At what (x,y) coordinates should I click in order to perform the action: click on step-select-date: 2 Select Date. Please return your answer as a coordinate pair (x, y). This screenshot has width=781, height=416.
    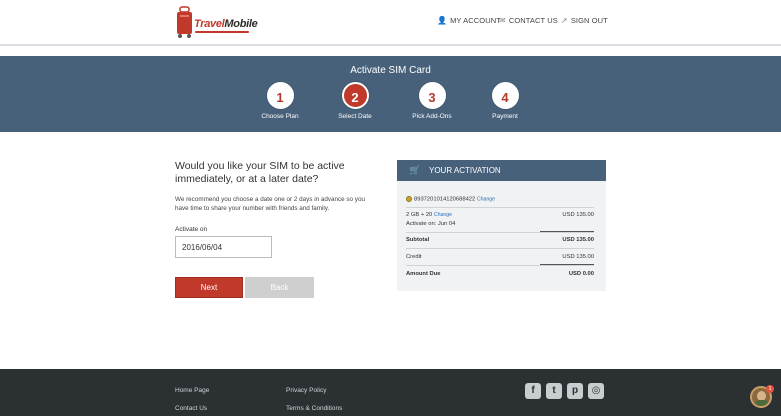
    Looking at the image, I should click on (355, 101).